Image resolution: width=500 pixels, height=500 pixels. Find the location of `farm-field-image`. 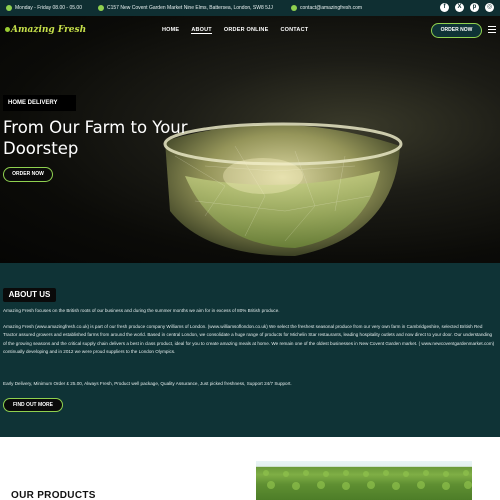

farm-field-image is located at coordinates (364, 480).